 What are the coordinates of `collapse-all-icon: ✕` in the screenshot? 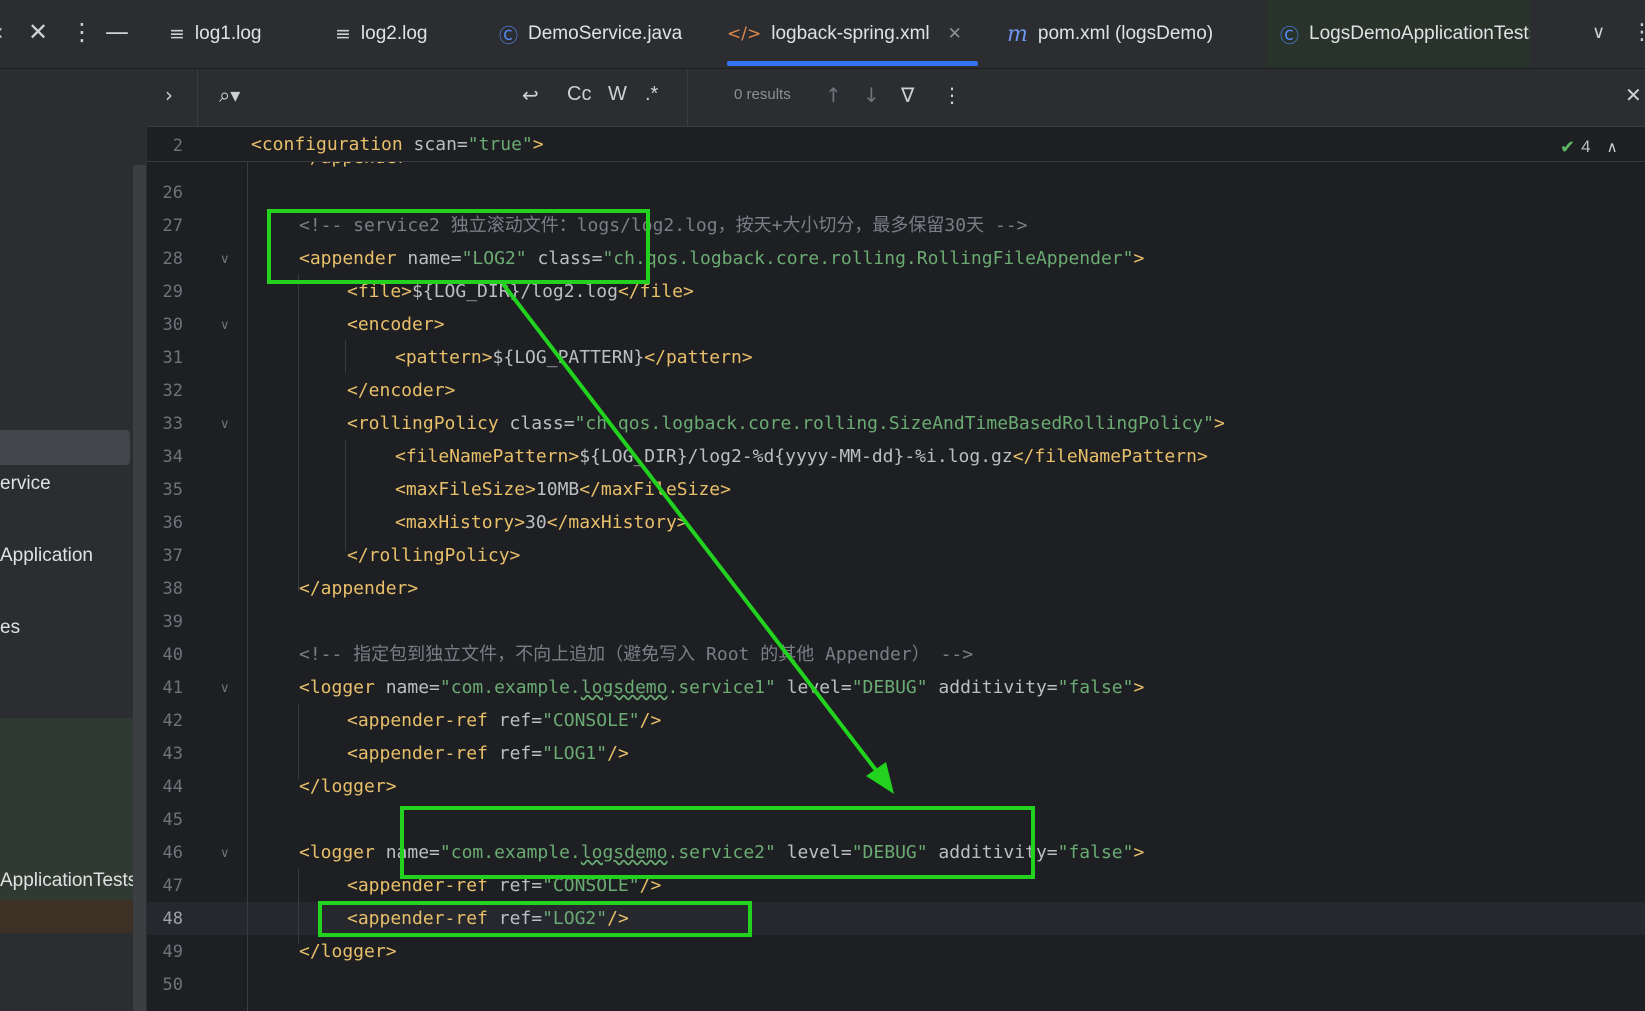 It's located at (38, 32).